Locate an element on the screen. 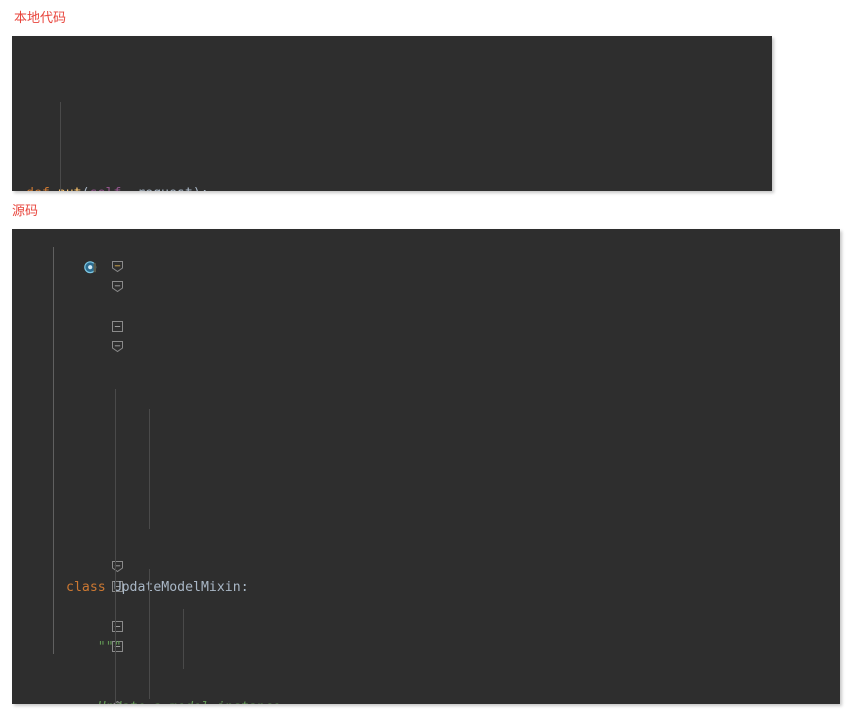 The width and height of the screenshot is (860, 717). code-line: class UpdateModelMixin: is located at coordinates (157, 587).